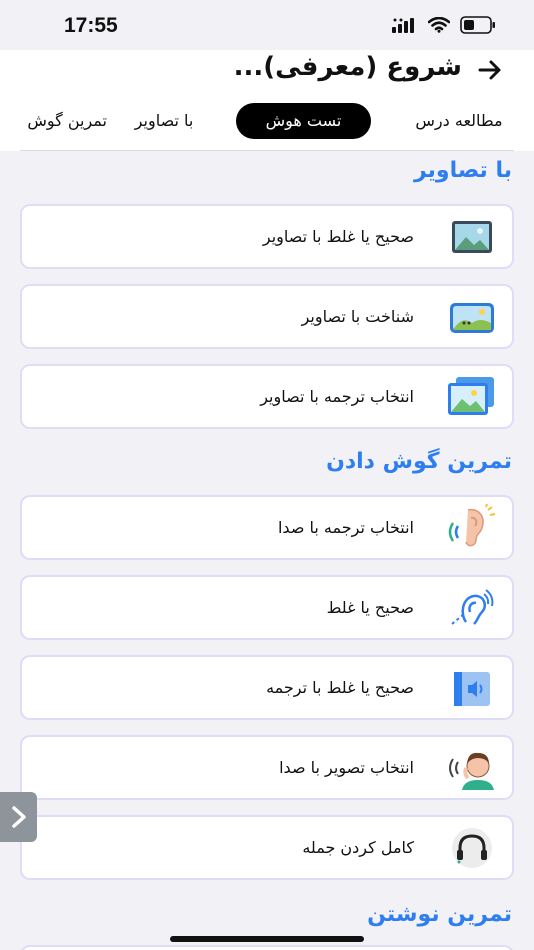 This screenshot has height=950, width=534. Describe the element at coordinates (471, 688) in the screenshot. I see `speaker-icon` at that location.